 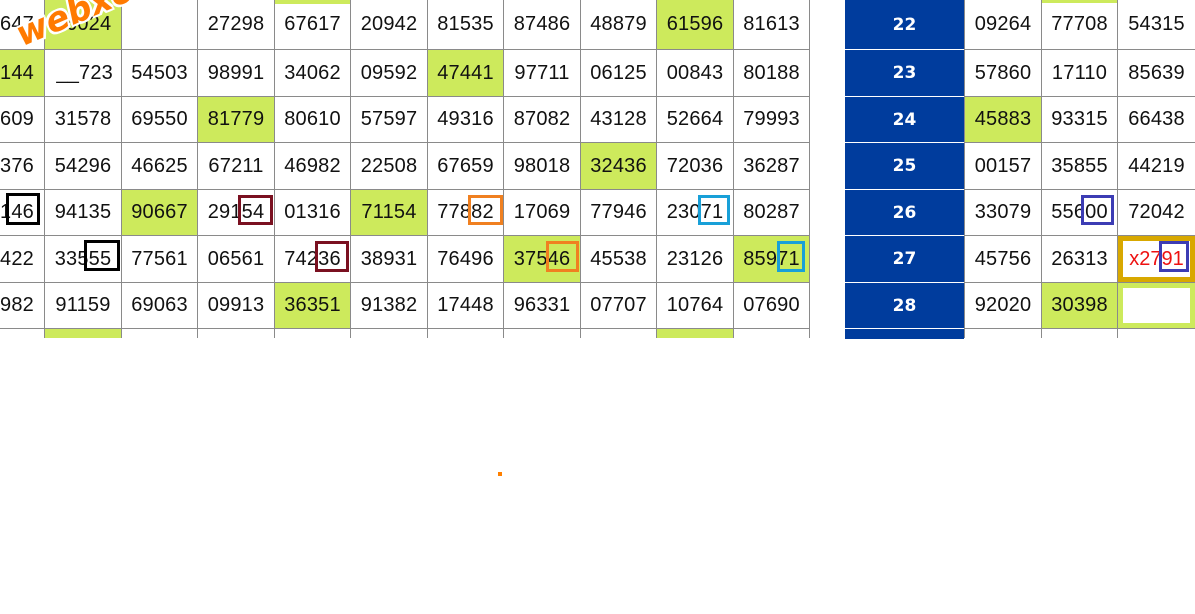 What do you see at coordinates (389, 24) in the screenshot?
I see `table-cell: 20942` at bounding box center [389, 24].